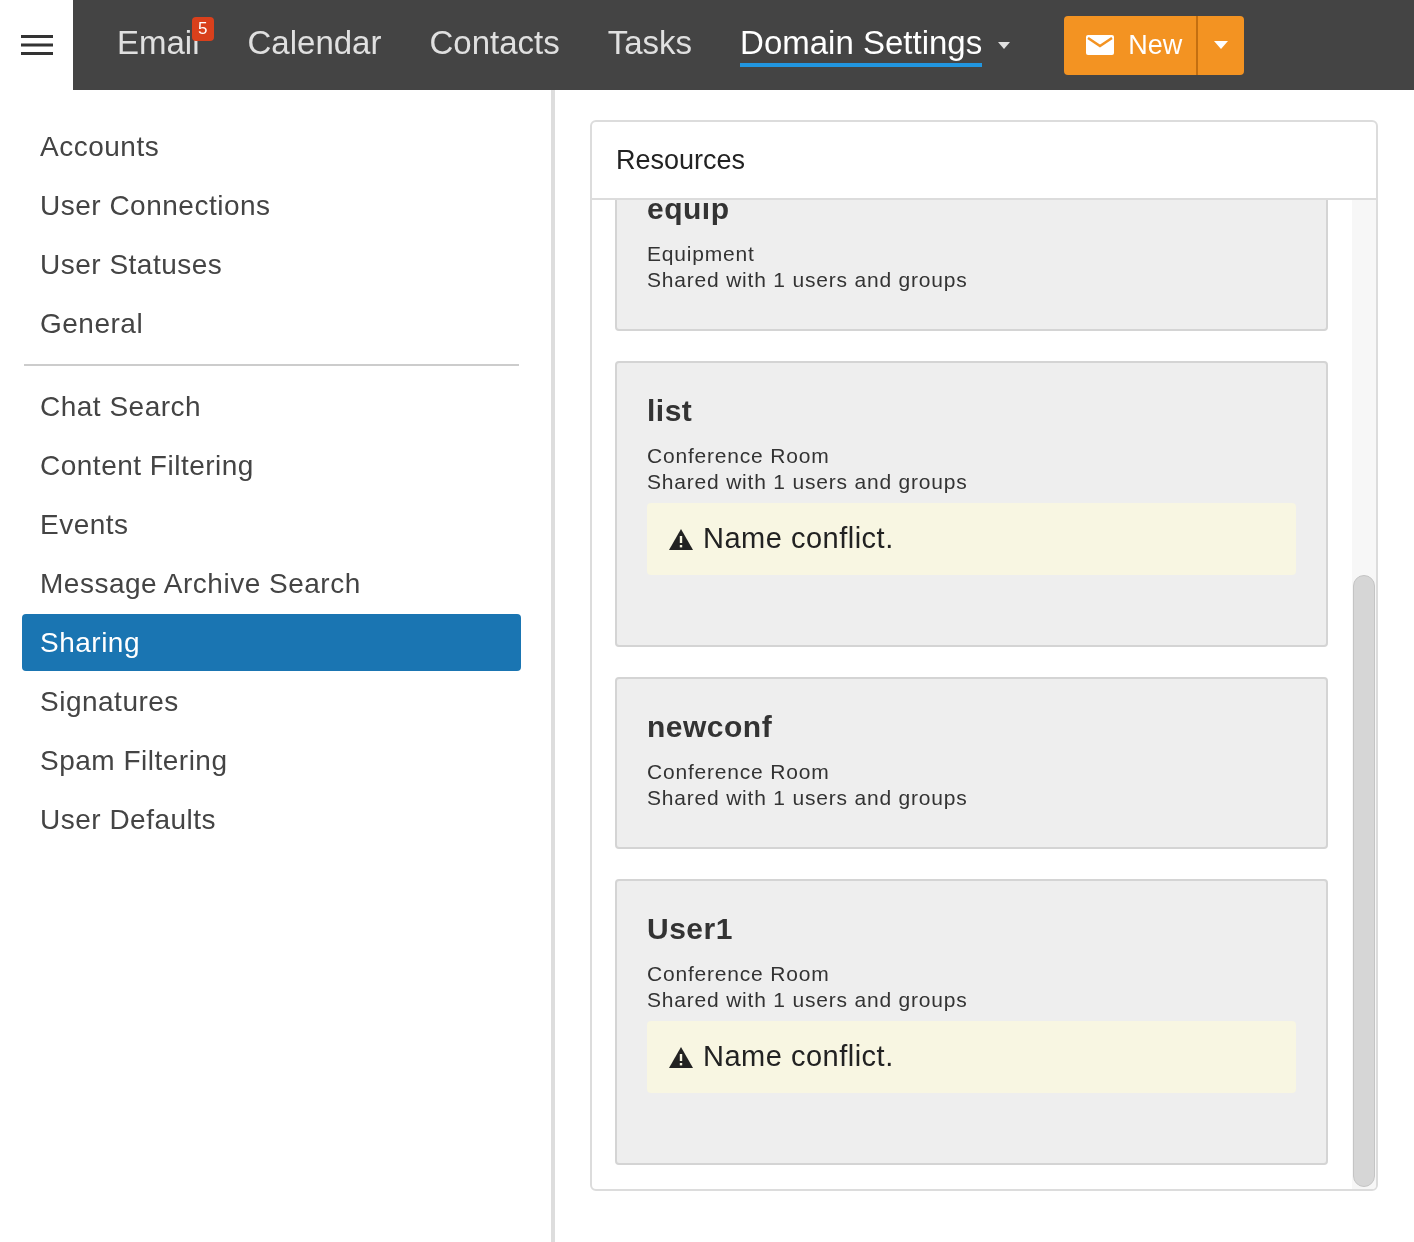 The height and width of the screenshot is (1242, 1414). What do you see at coordinates (971, 763) in the screenshot?
I see `resource-card: newconf Conference Room Shared with 1 users and groups` at bounding box center [971, 763].